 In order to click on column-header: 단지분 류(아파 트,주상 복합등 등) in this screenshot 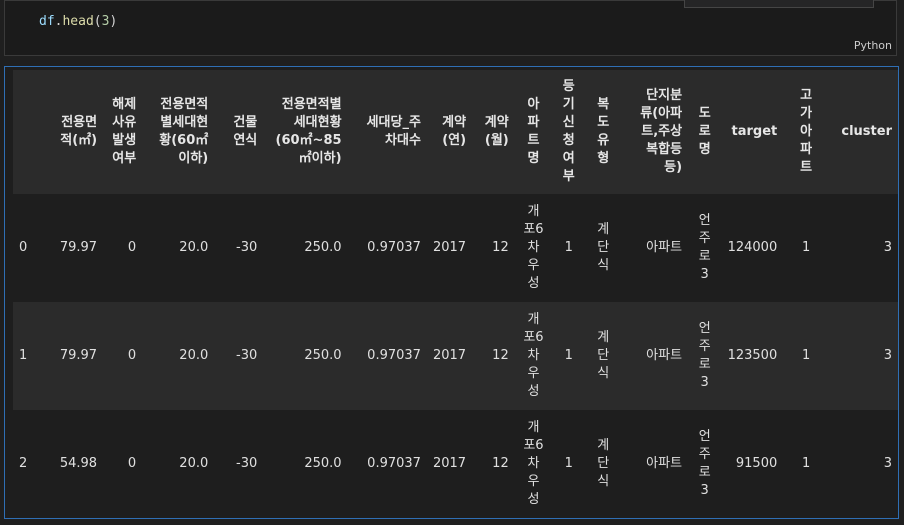, I will do `click(661, 131)`.